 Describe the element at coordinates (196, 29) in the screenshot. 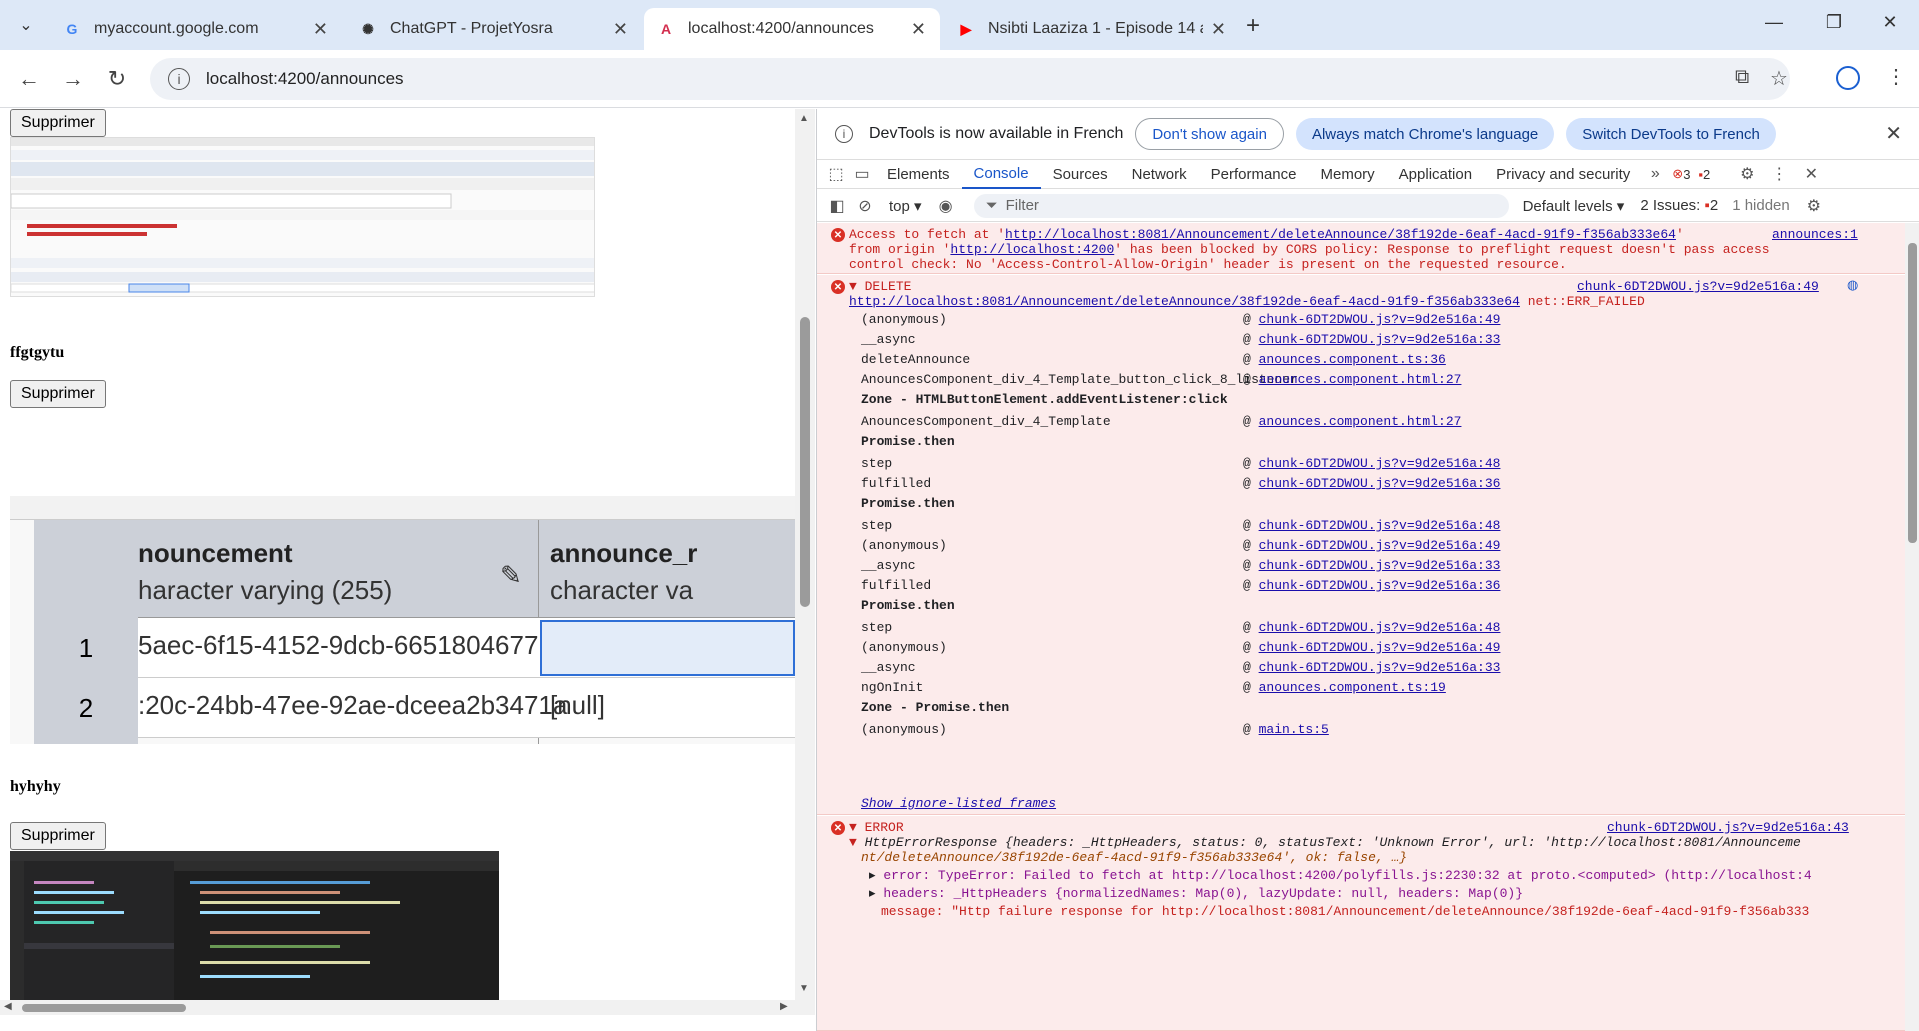

I see `tab-google-account: G myaccount.google.com ✕` at that location.